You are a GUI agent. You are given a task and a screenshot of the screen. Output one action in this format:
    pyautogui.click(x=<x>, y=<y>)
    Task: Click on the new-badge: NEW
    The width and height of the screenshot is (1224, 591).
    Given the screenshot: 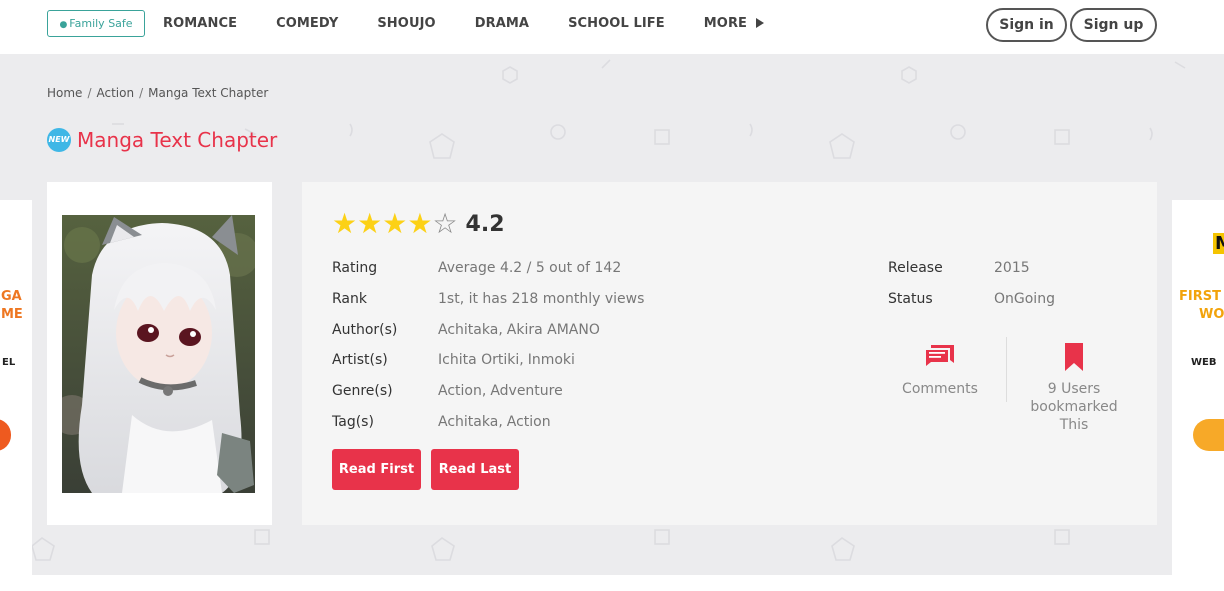 What is the action you would take?
    pyautogui.click(x=59, y=140)
    